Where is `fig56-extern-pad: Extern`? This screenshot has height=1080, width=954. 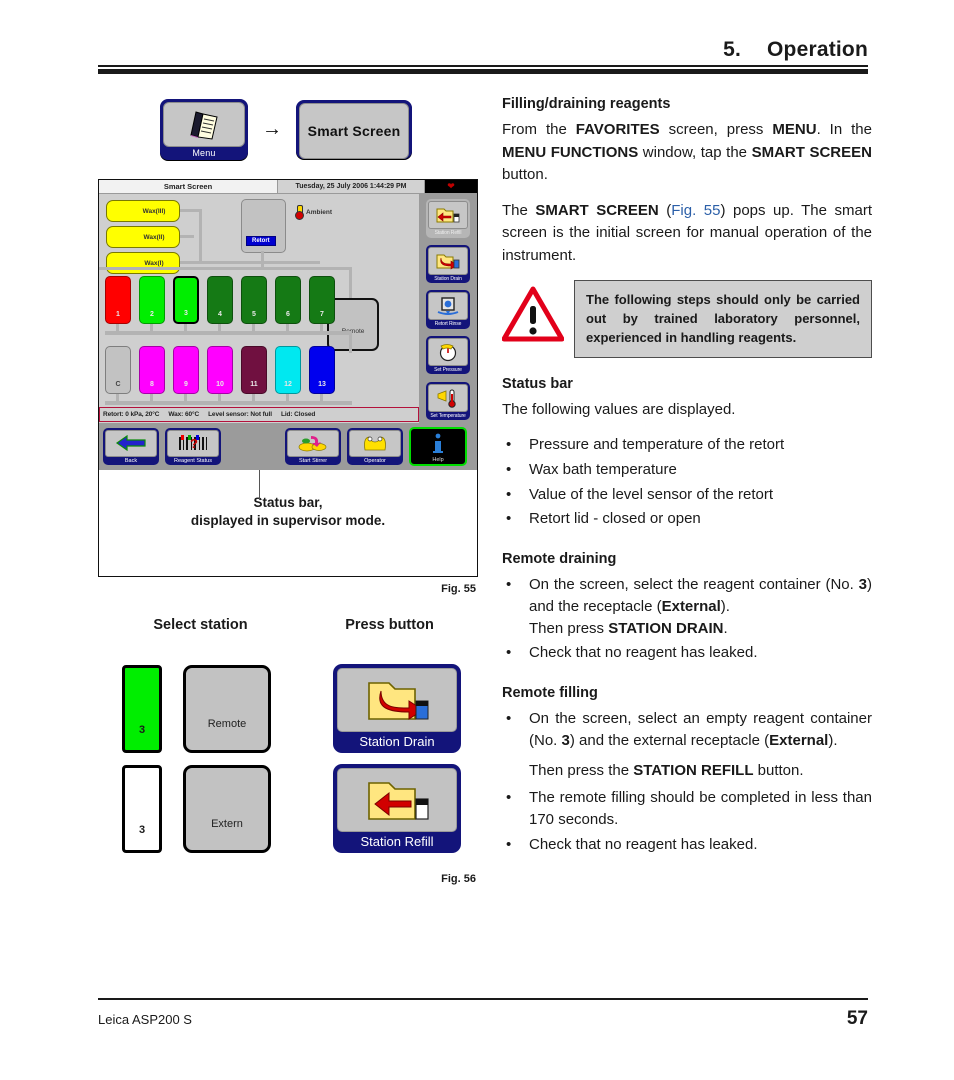
fig56-extern-pad: Extern is located at coordinates (227, 808).